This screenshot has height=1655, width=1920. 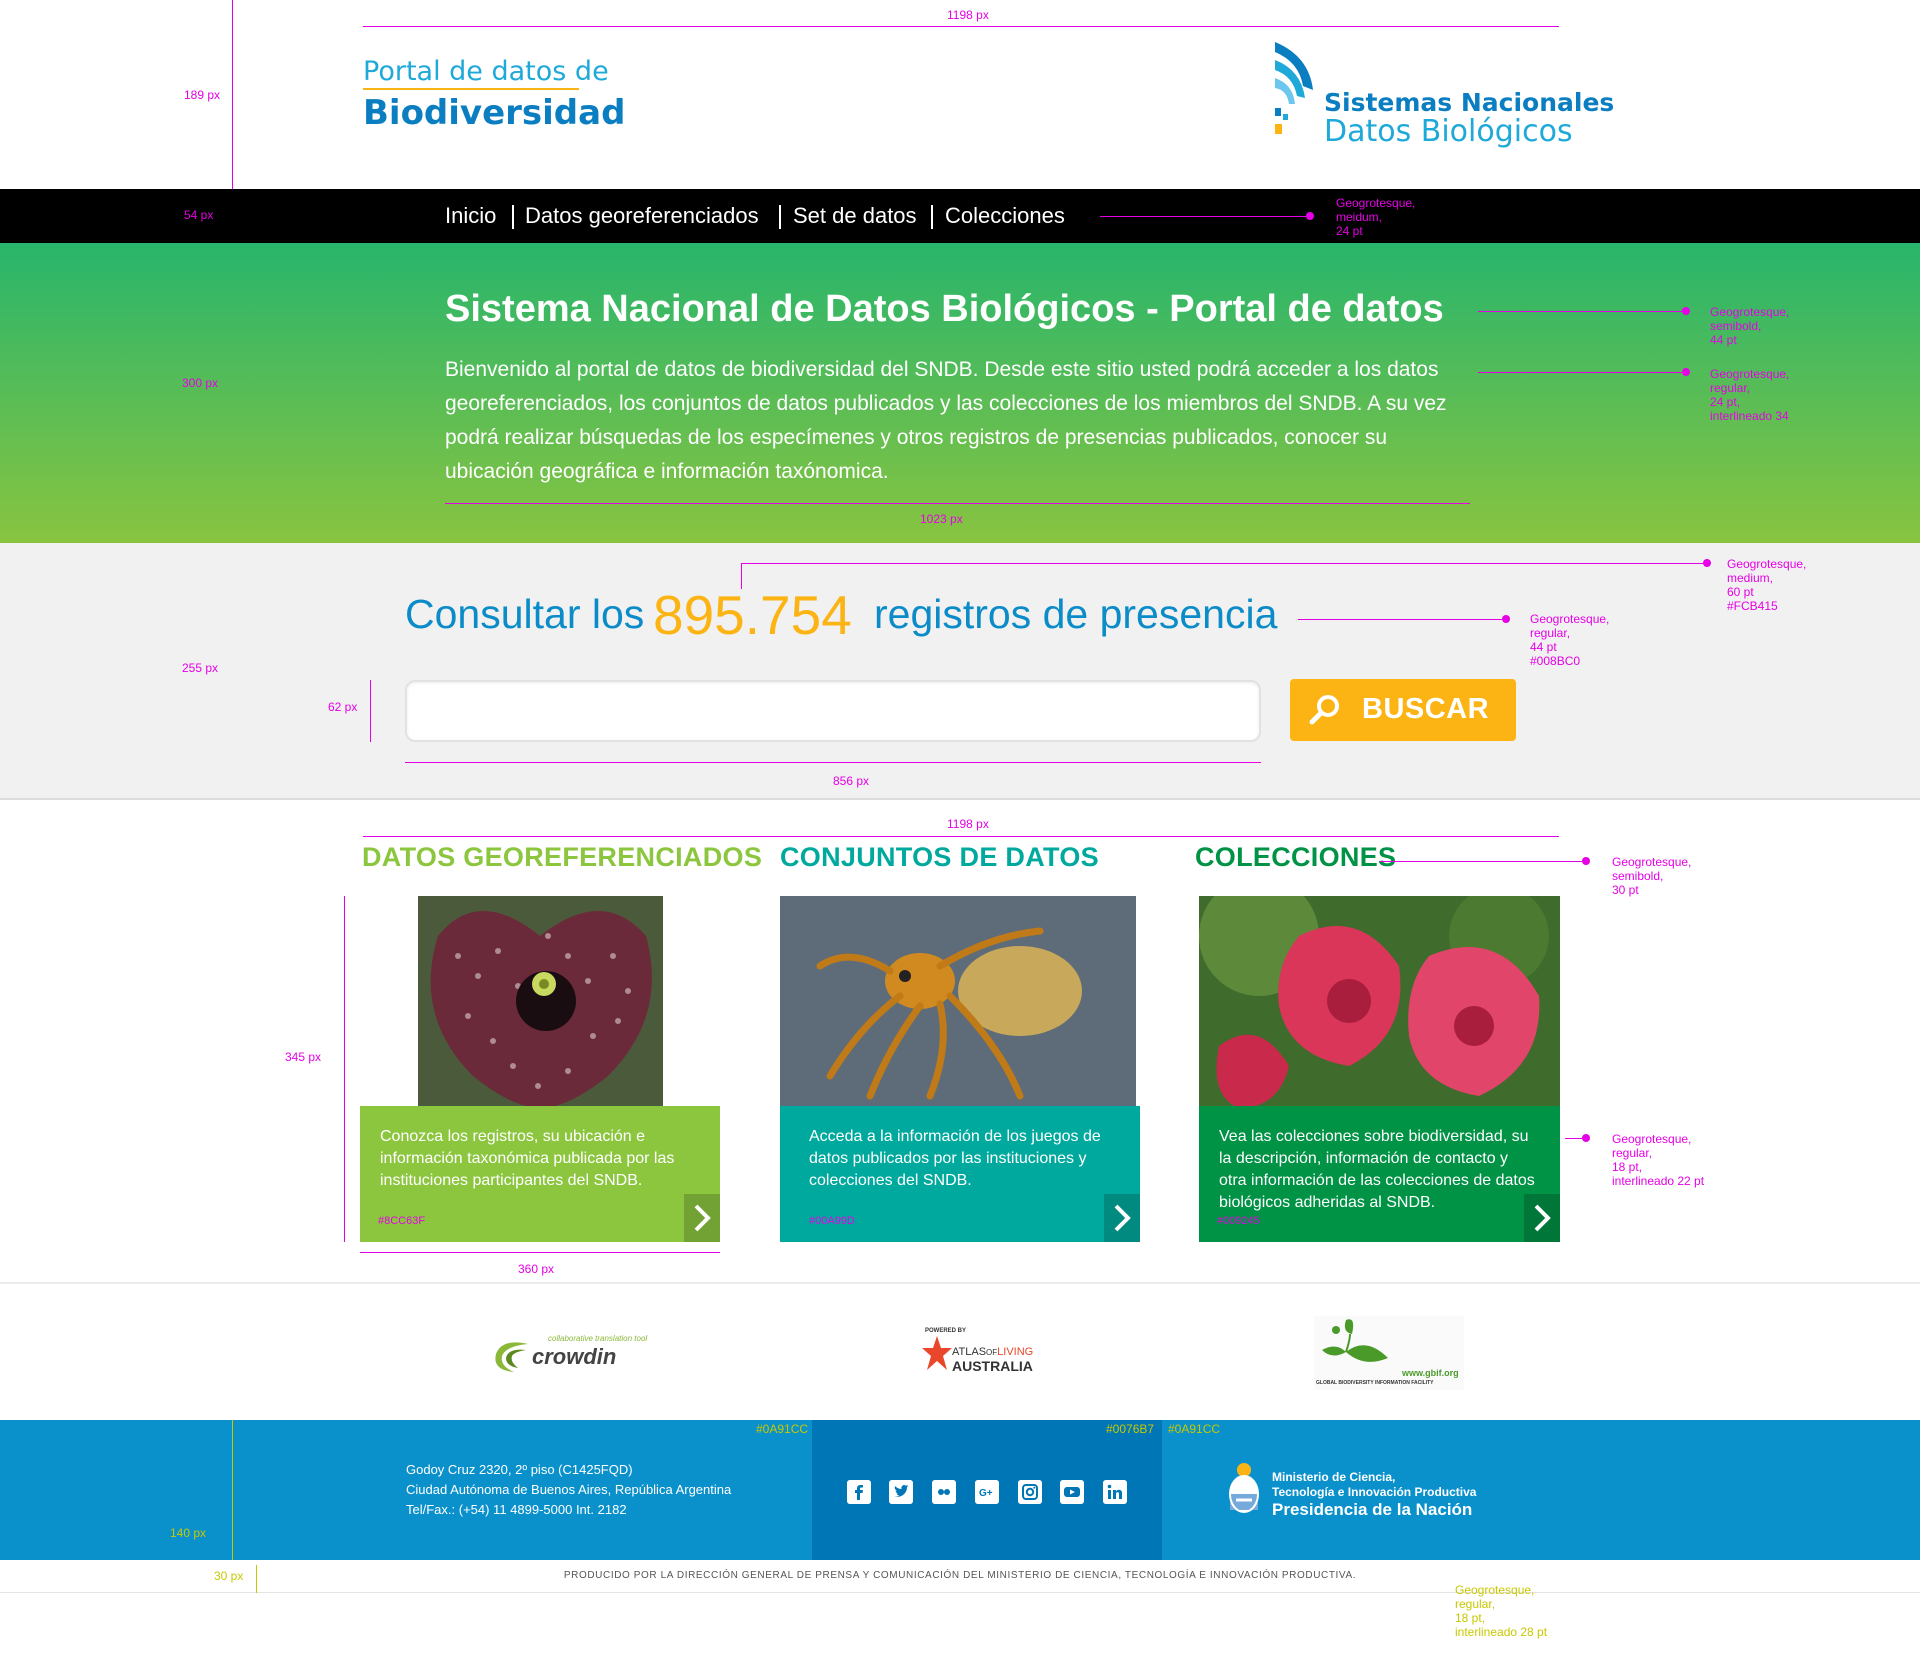 I want to click on counter-annotation-4: #008BC0, so click(x=1555, y=661).